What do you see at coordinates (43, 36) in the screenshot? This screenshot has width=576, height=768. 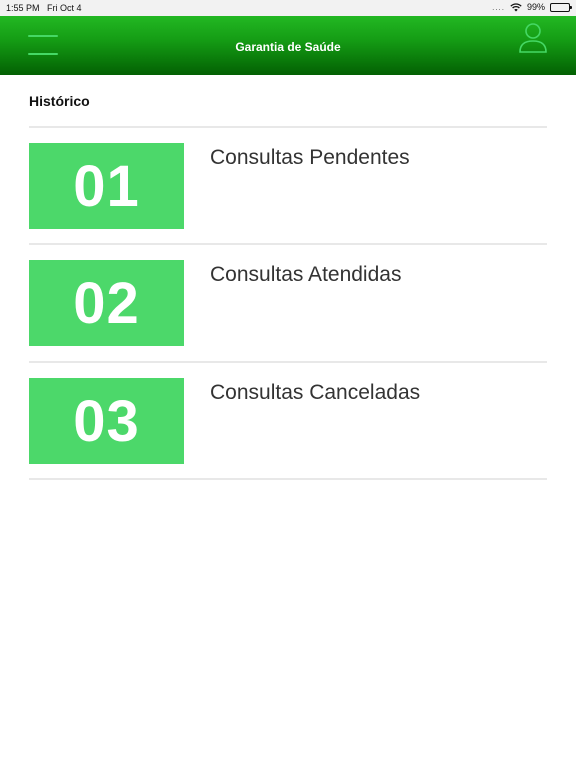 I see `hamburger-menu-icon` at bounding box center [43, 36].